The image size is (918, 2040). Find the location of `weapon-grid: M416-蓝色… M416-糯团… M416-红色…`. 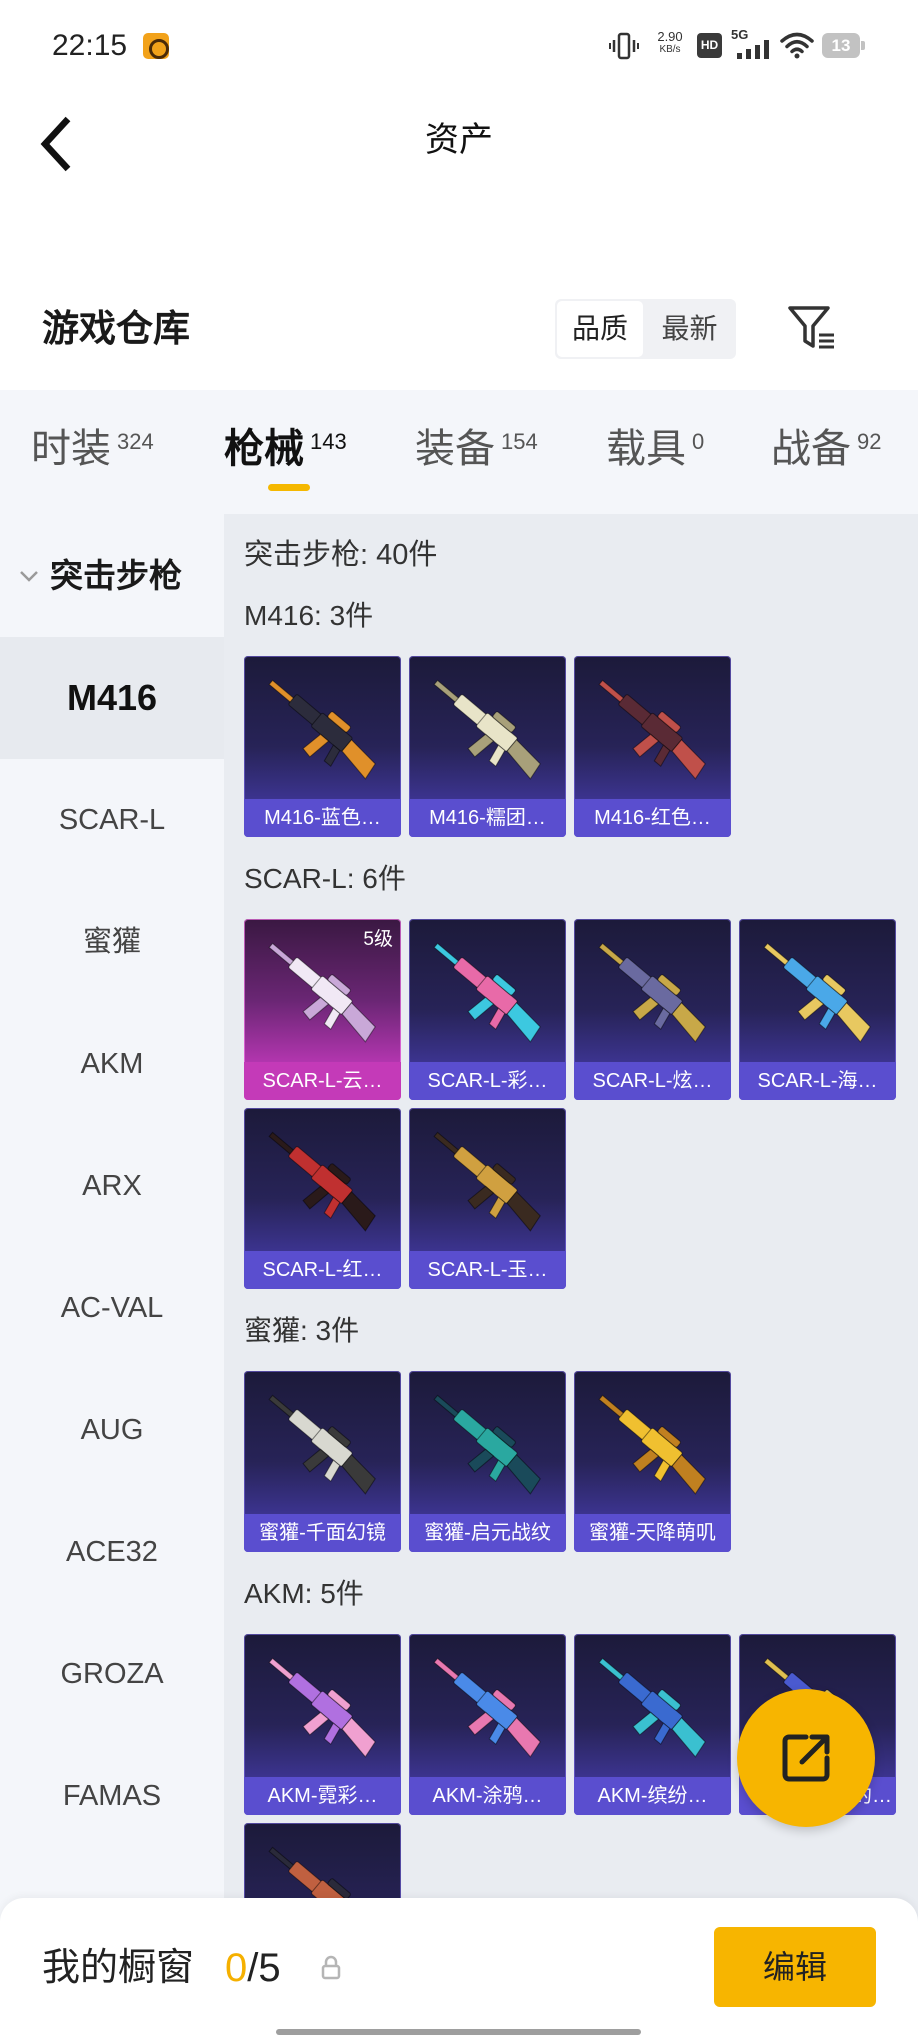

weapon-grid: M416-蓝色… M416-糯团… M416-红色… is located at coordinates (581, 746).